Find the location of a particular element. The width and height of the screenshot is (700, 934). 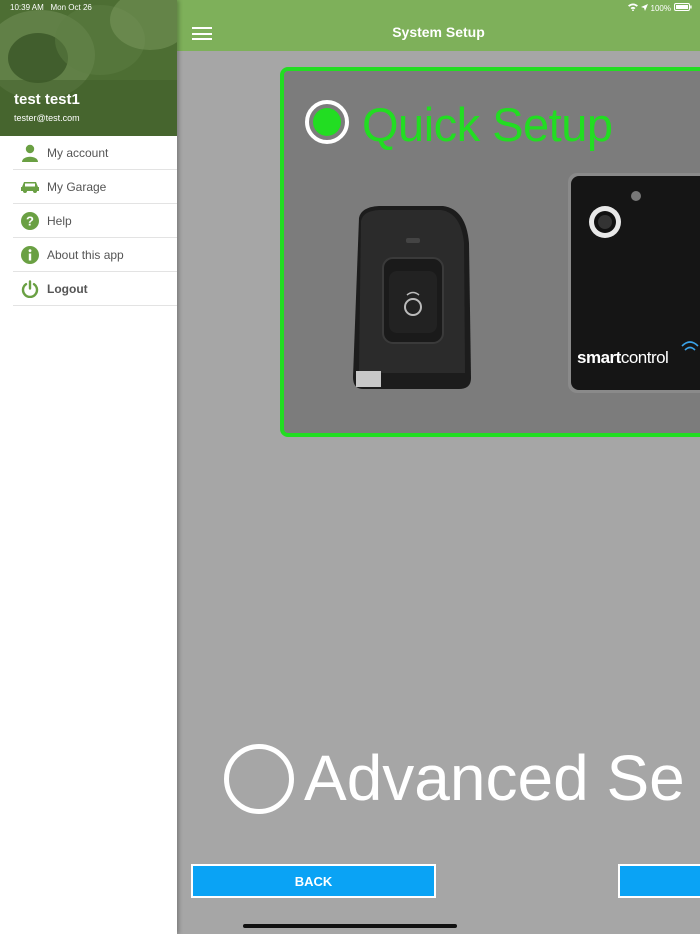

back-button: BACK is located at coordinates (313, 881).